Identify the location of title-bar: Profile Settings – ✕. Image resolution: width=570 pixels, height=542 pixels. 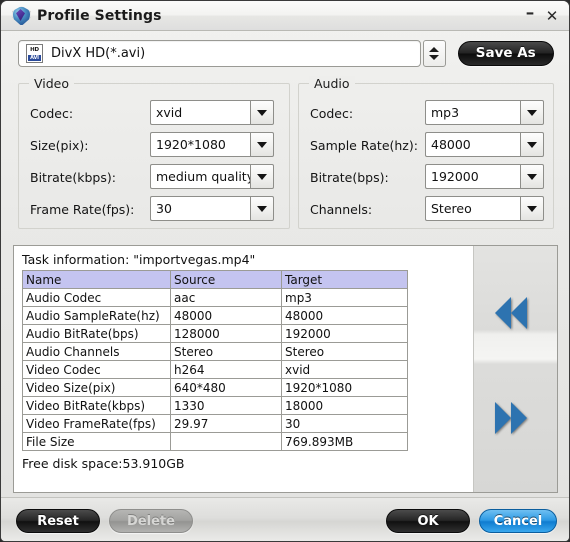
(285, 16).